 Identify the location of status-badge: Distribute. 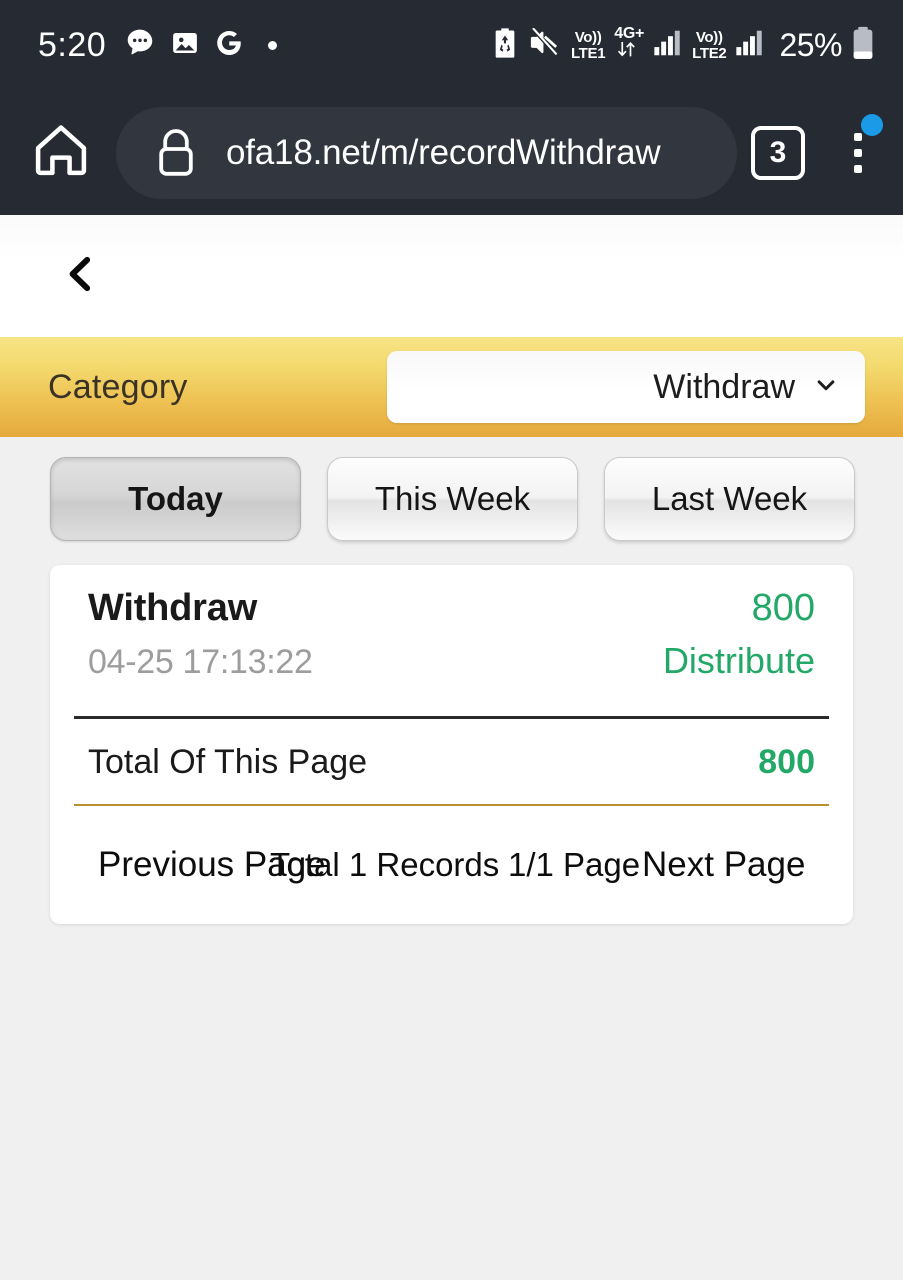
(738, 660).